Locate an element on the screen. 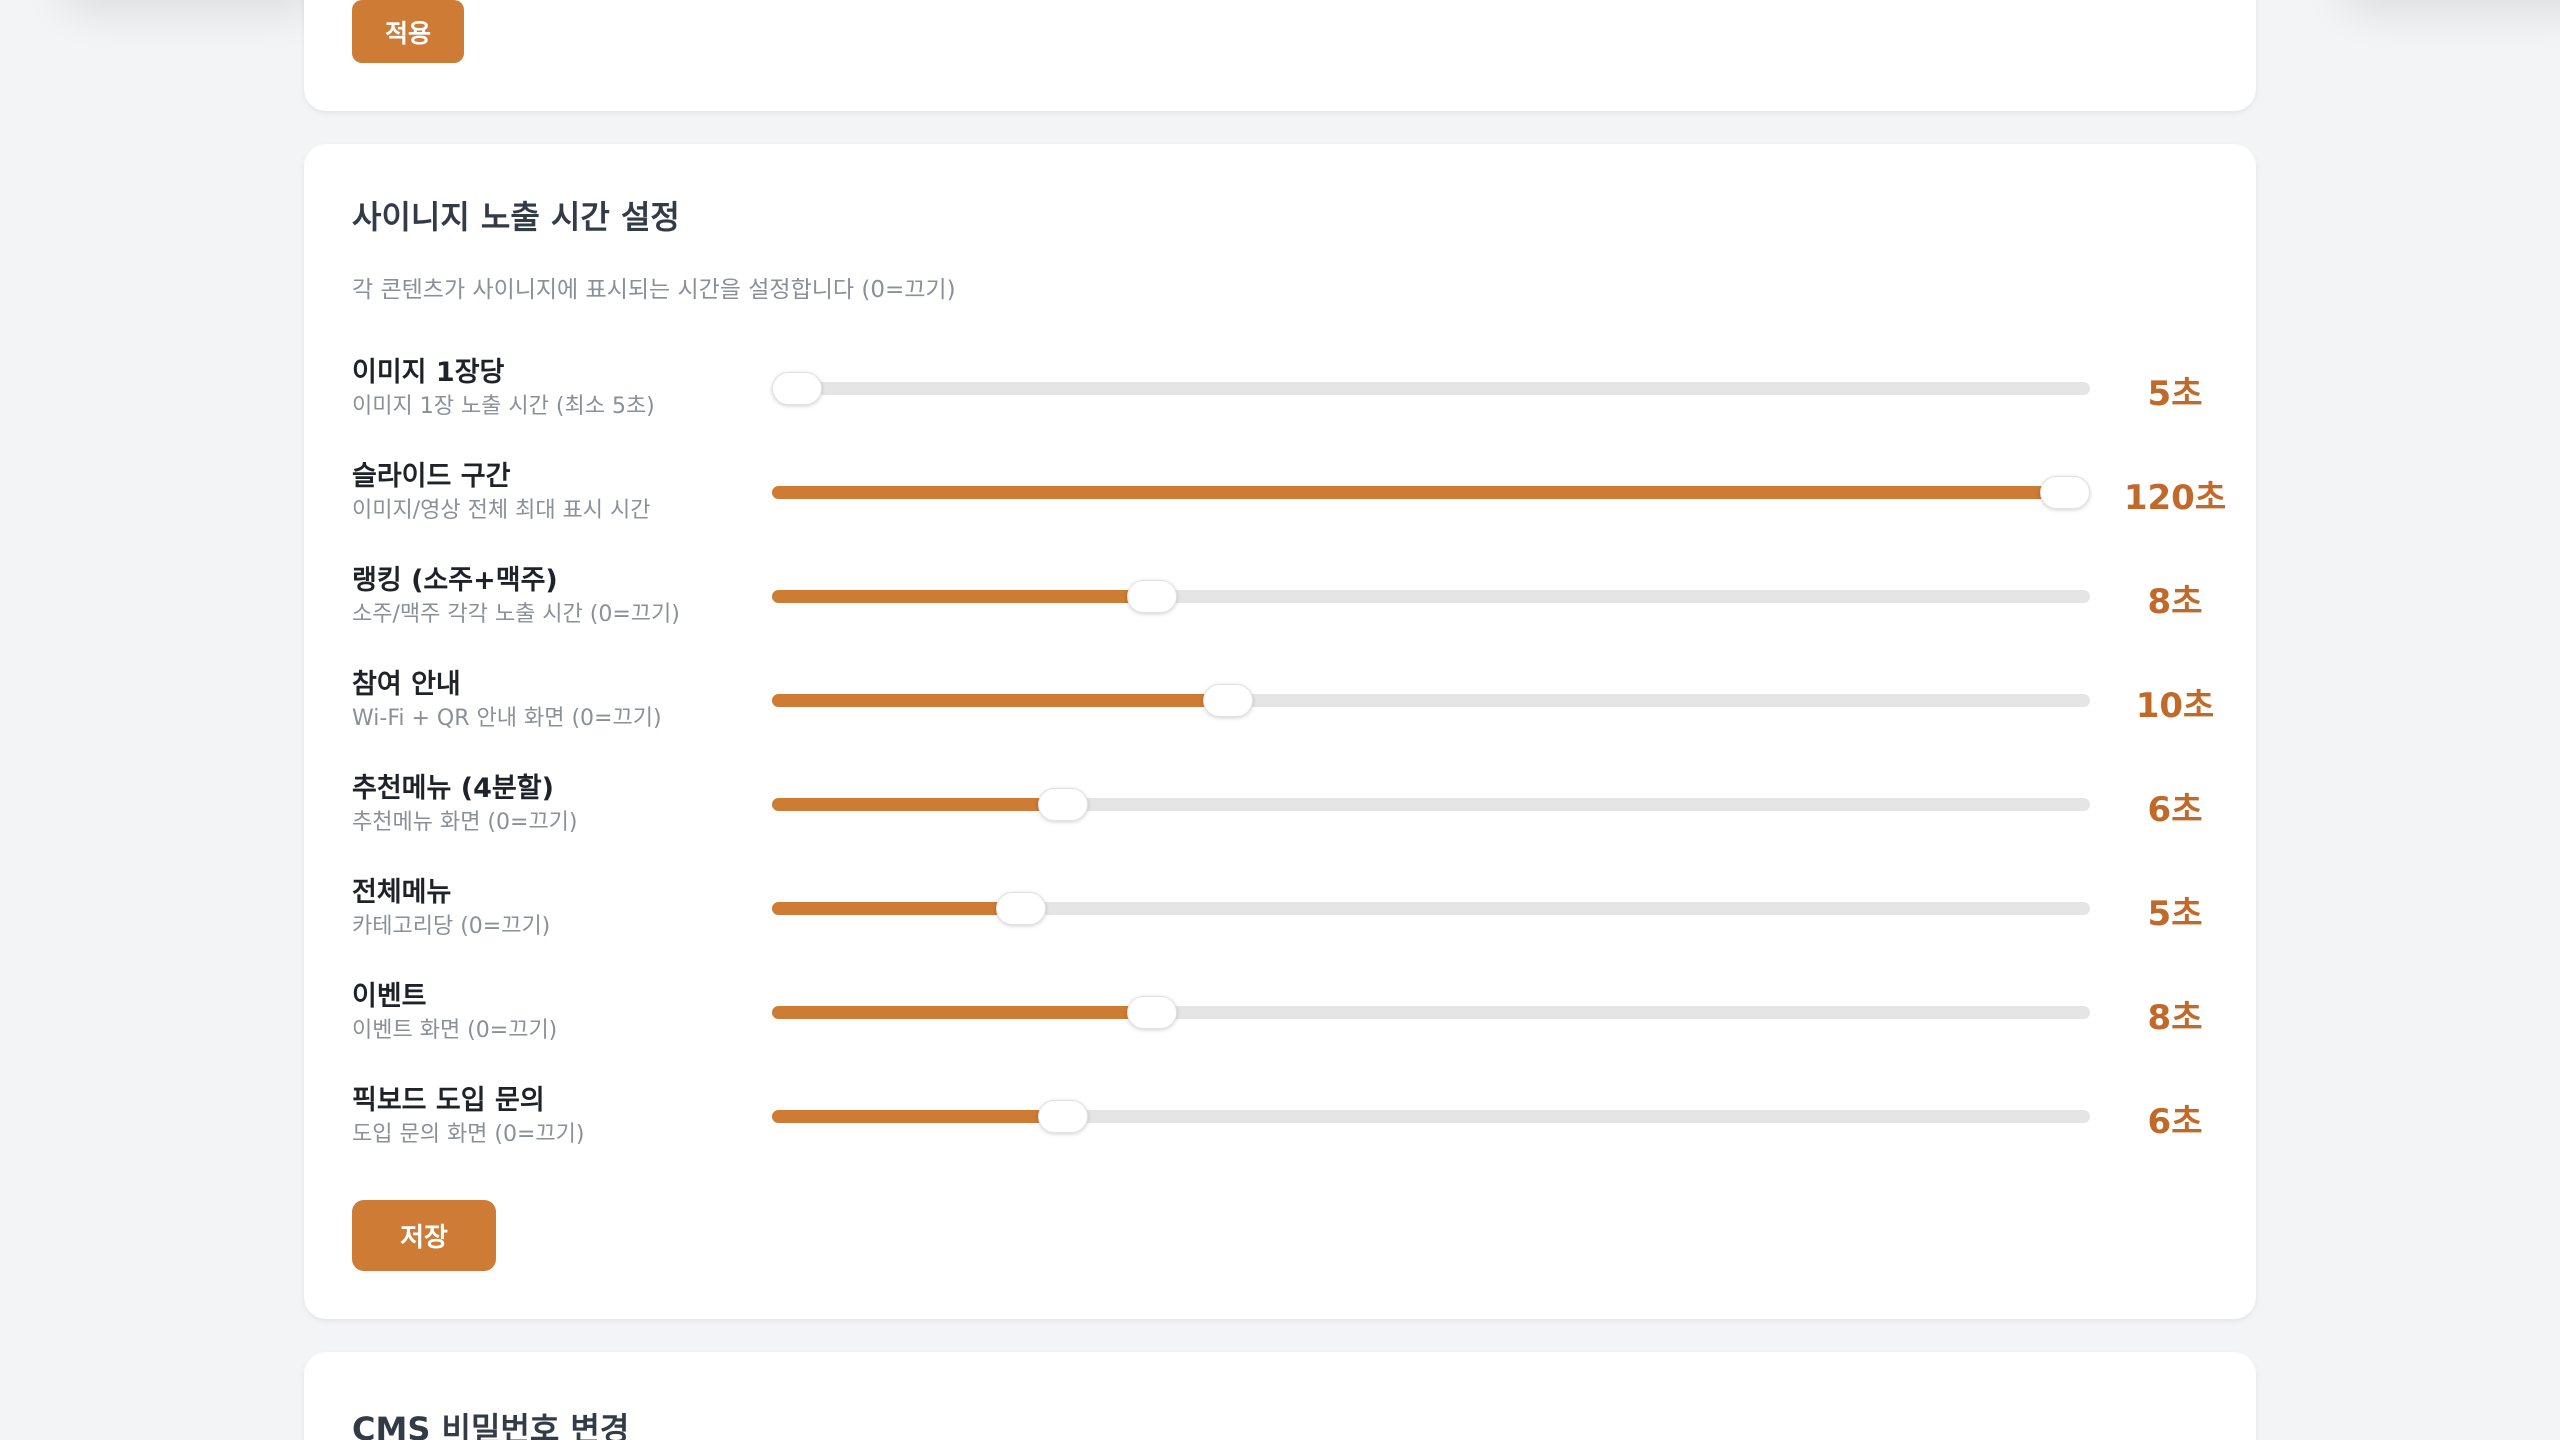  password-change-card: CMS 비밀번호 변경 is located at coordinates (1280, 1396).